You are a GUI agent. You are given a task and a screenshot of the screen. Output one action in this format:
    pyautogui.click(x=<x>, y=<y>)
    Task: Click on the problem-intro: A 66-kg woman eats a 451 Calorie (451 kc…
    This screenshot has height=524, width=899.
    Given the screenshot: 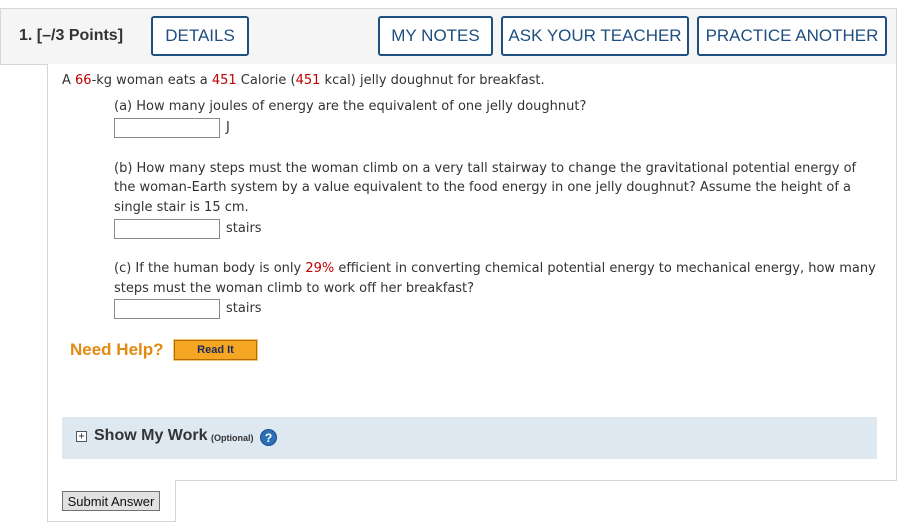 What is the action you would take?
    pyautogui.click(x=303, y=80)
    